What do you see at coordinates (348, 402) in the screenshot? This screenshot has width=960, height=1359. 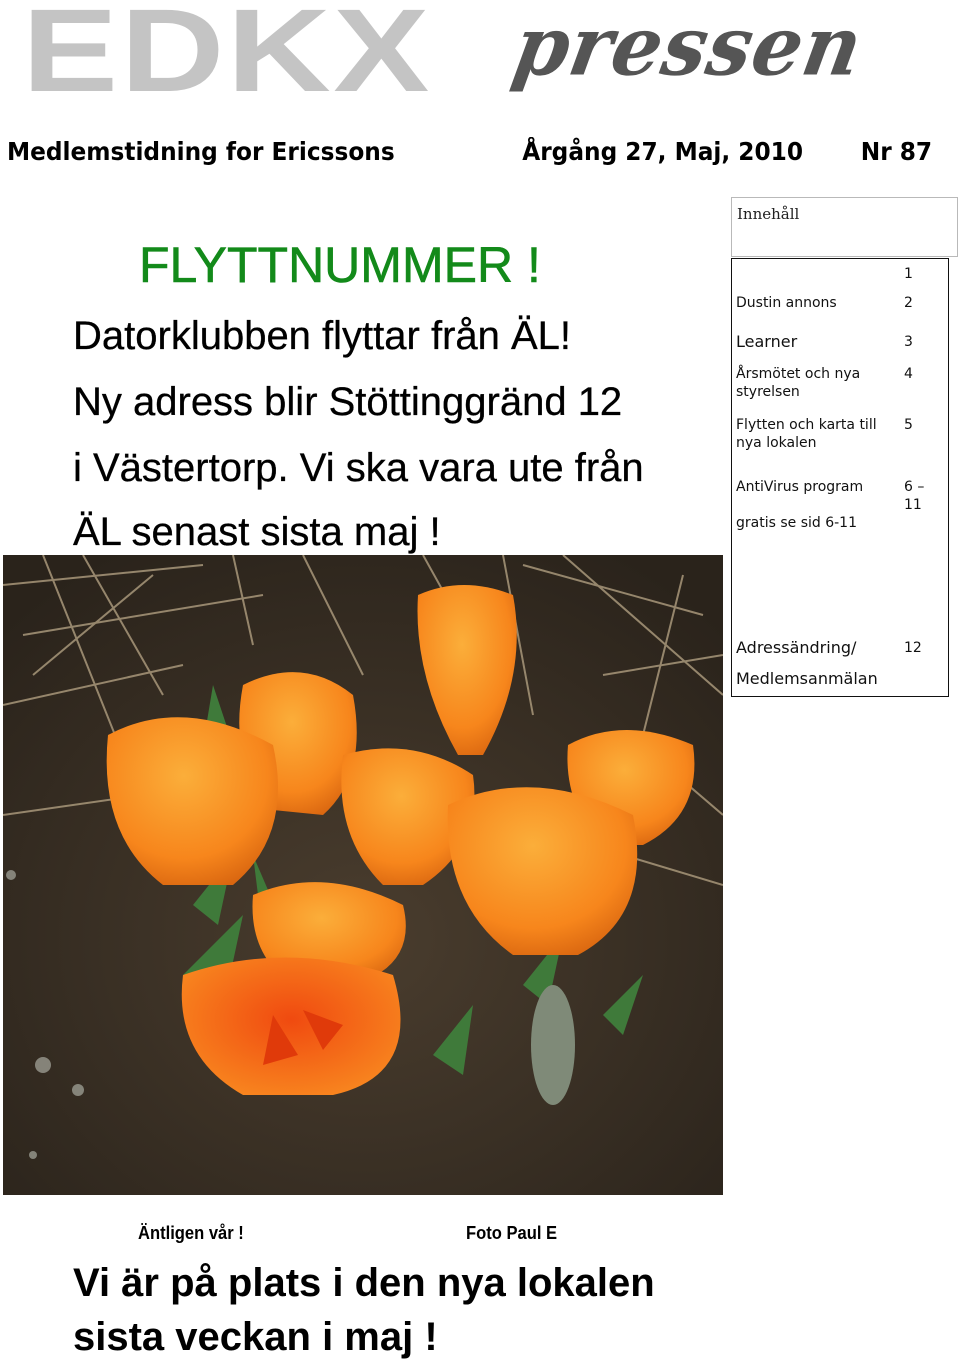 I see `body-line: Ny adress blir Stöttinggränd 12` at bounding box center [348, 402].